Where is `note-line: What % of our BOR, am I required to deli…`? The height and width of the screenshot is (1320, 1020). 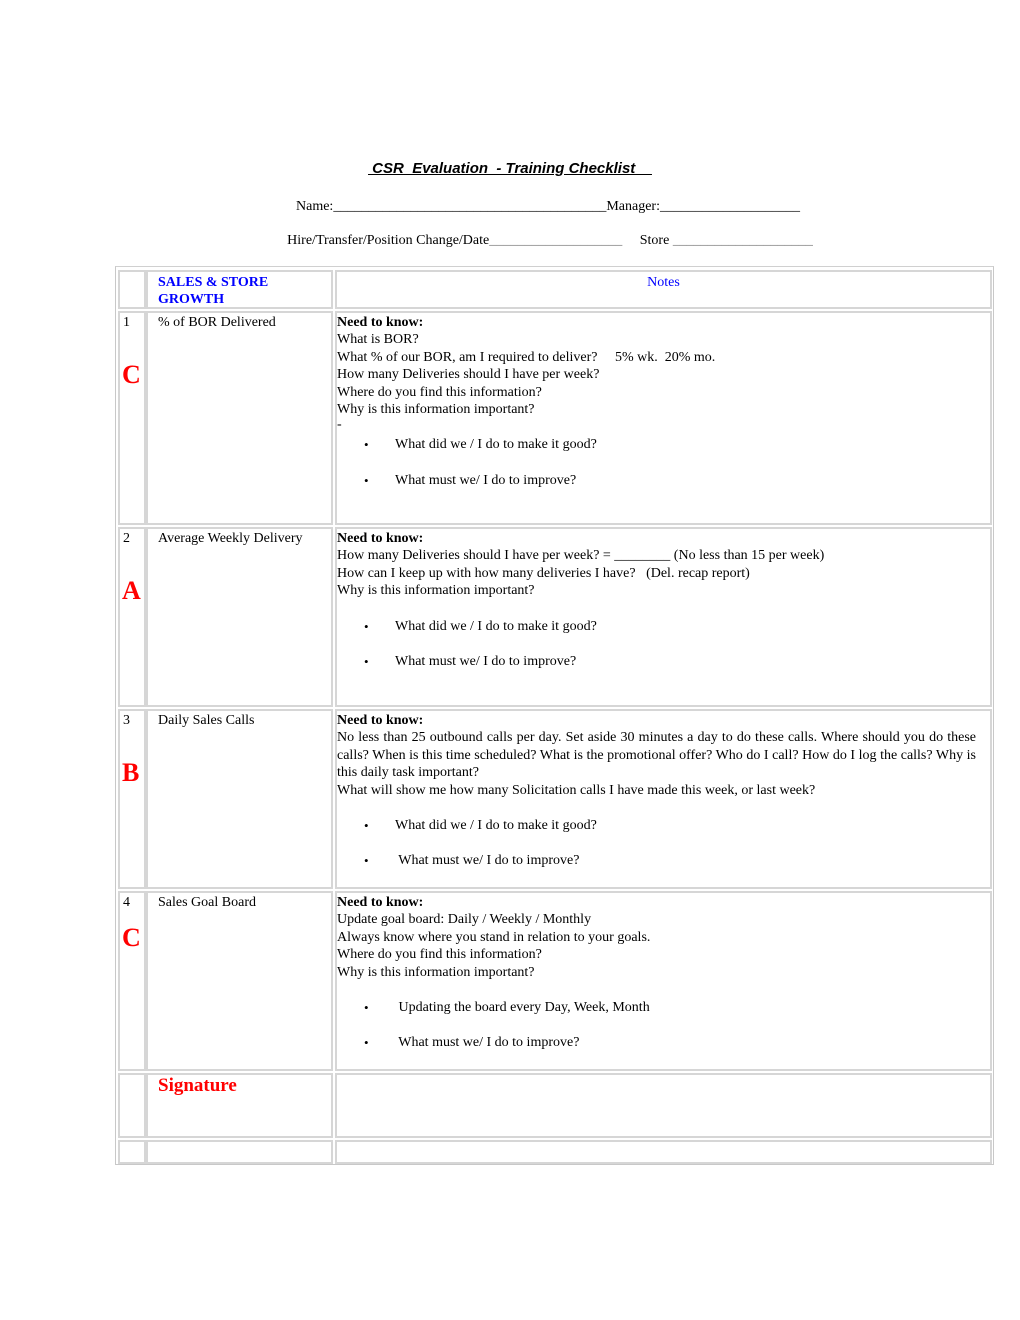 note-line: What % of our BOR, am I required to deli… is located at coordinates (526, 357).